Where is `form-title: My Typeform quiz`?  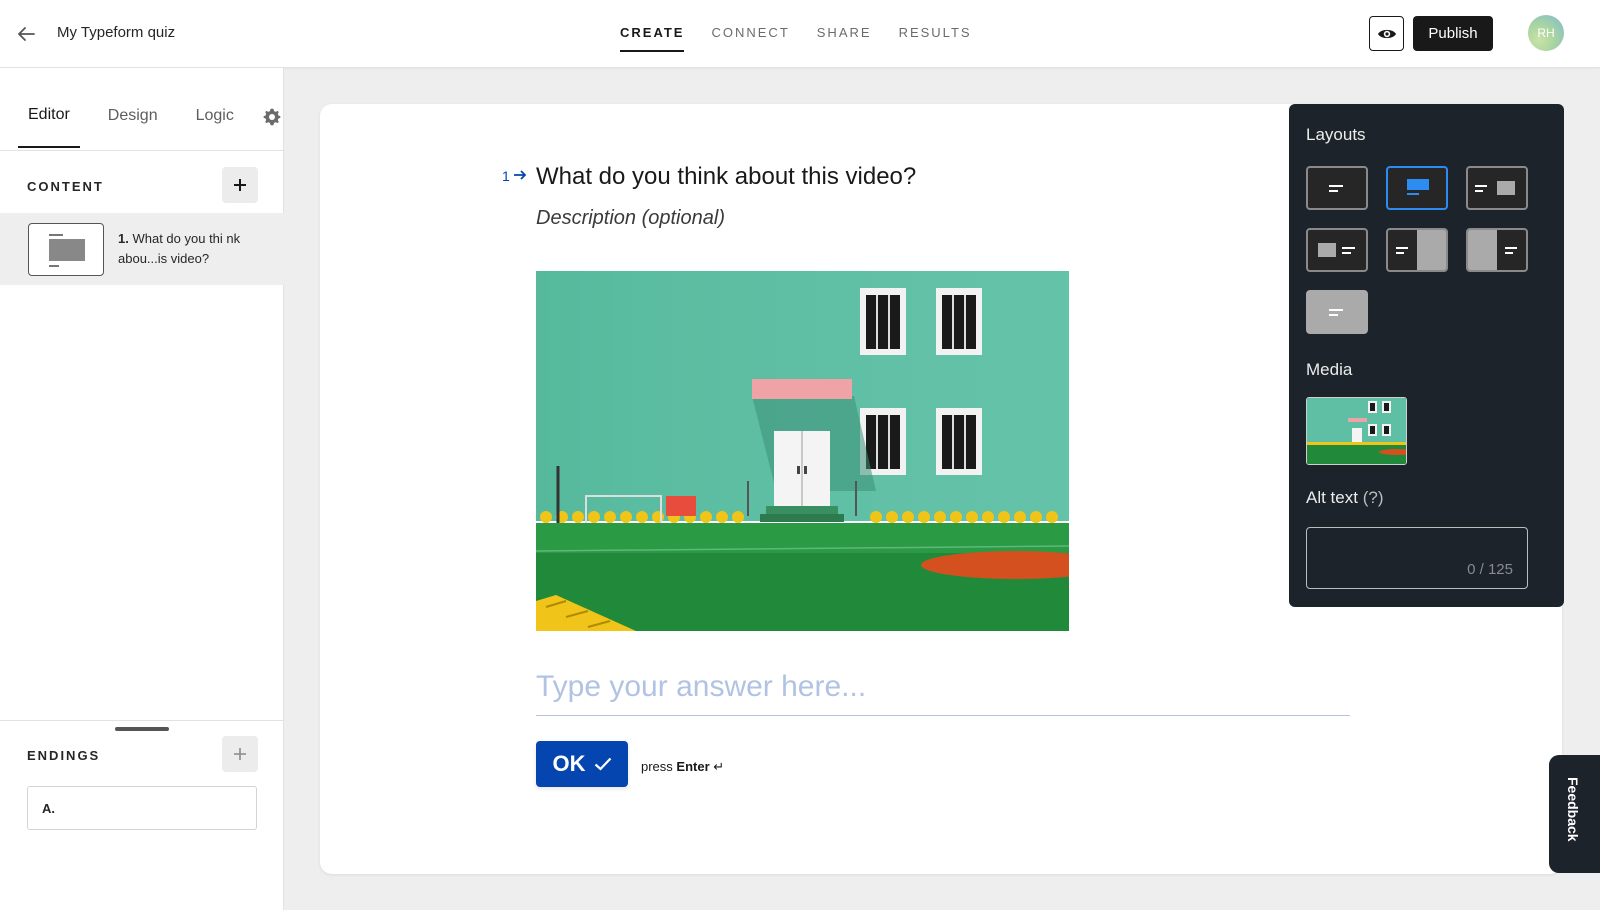 form-title: My Typeform quiz is located at coordinates (116, 32).